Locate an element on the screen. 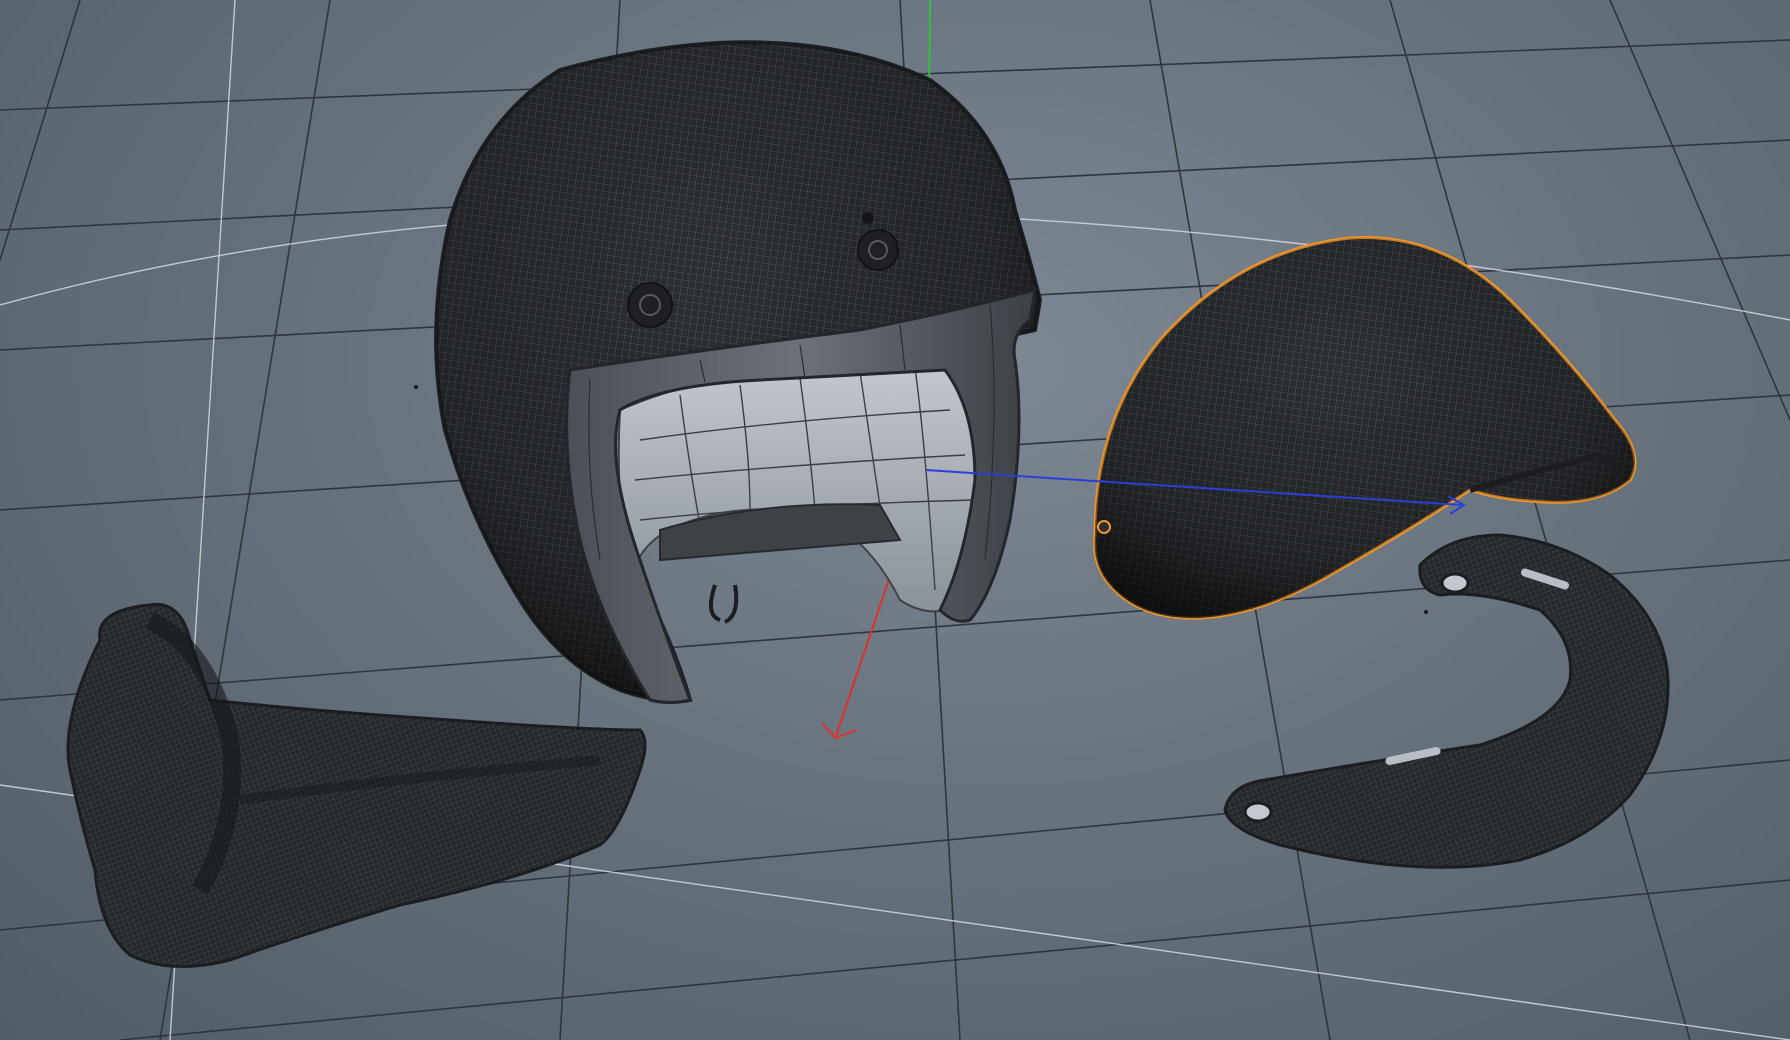 The width and height of the screenshot is (1790, 1040). strap-hole-top is located at coordinates (1455, 583).